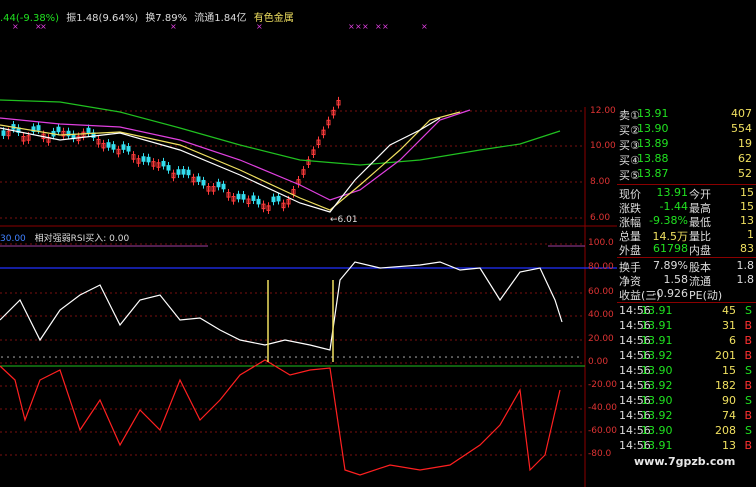 This screenshot has width=756, height=487. I want to click on quote-stat-row: 净资 1.58 流通 1.8, so click(686, 280).